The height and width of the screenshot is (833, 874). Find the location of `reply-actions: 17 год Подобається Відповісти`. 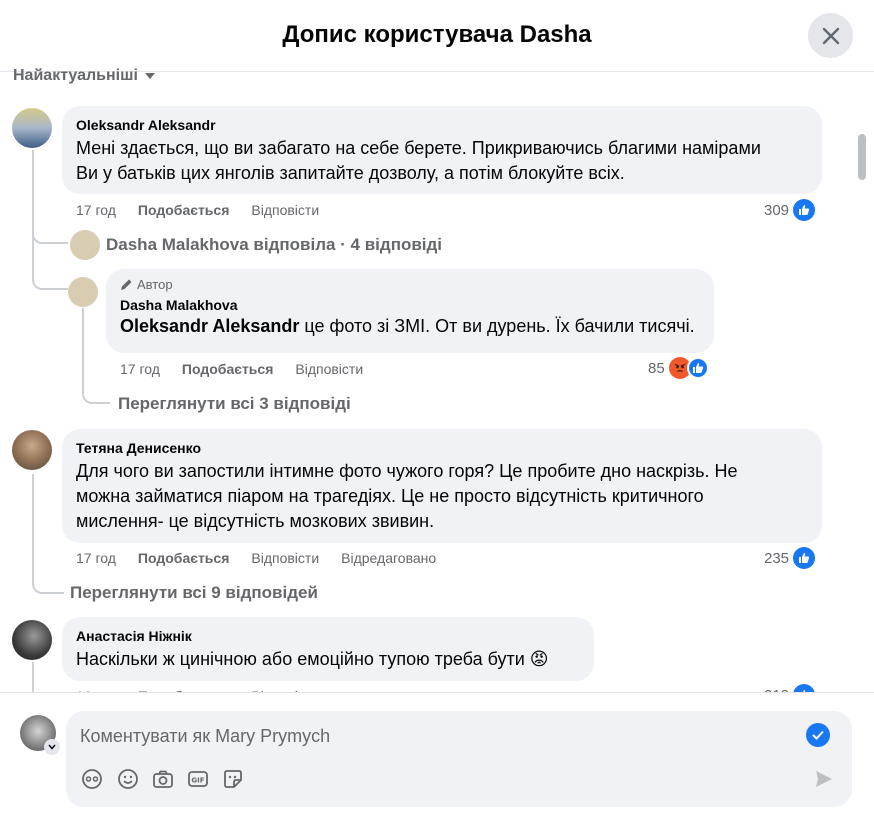

reply-actions: 17 год Подобається Відповісти is located at coordinates (241, 369).